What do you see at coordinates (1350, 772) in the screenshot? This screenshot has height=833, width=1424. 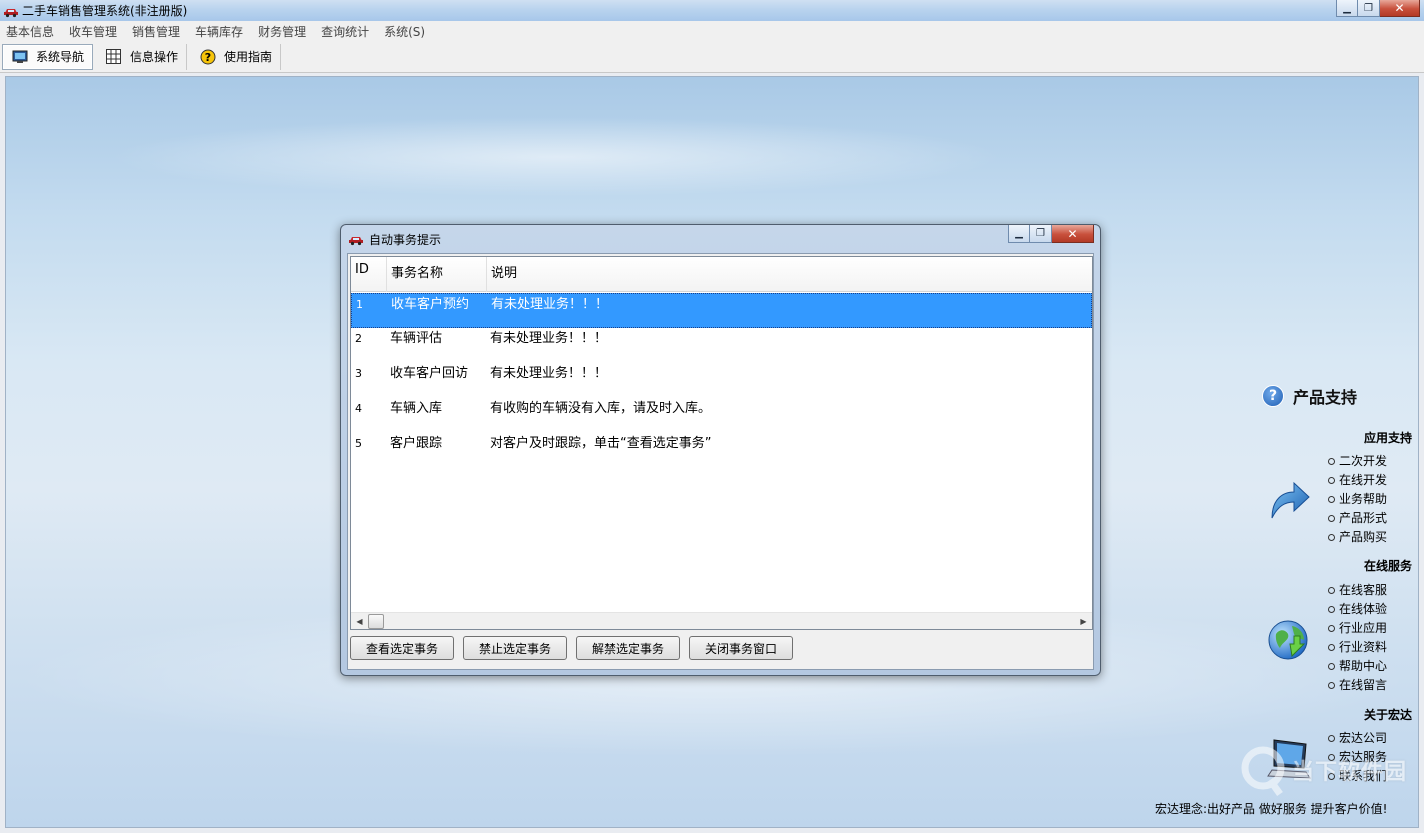 I see `watermark-text: 当下软件园` at bounding box center [1350, 772].